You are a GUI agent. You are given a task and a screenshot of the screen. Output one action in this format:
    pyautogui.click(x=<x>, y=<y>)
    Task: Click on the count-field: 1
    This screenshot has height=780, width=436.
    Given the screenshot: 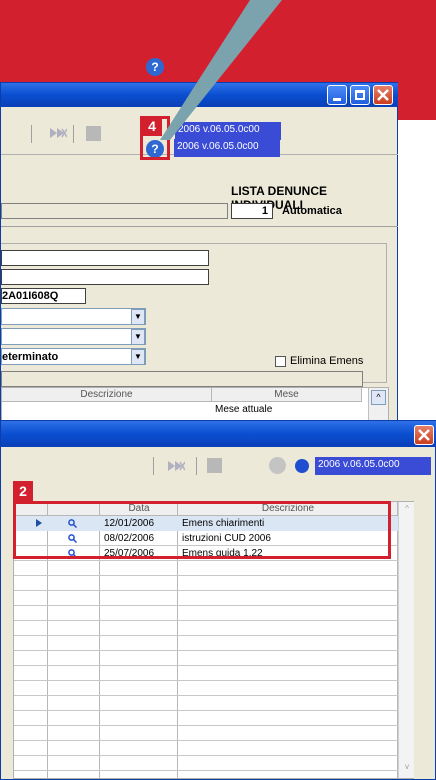 What is the action you would take?
    pyautogui.click(x=252, y=211)
    